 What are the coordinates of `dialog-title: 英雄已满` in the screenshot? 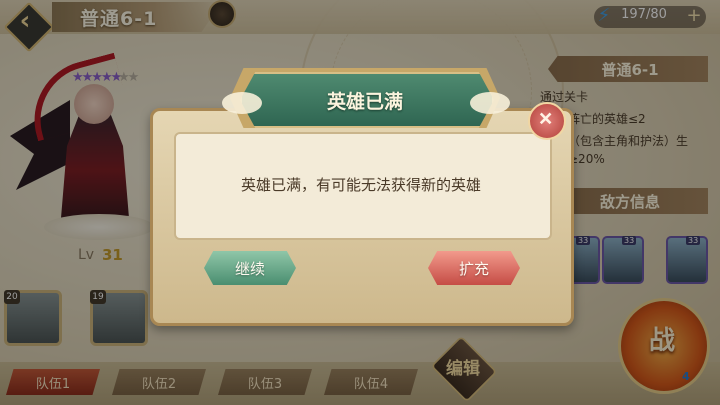 It's located at (364, 102).